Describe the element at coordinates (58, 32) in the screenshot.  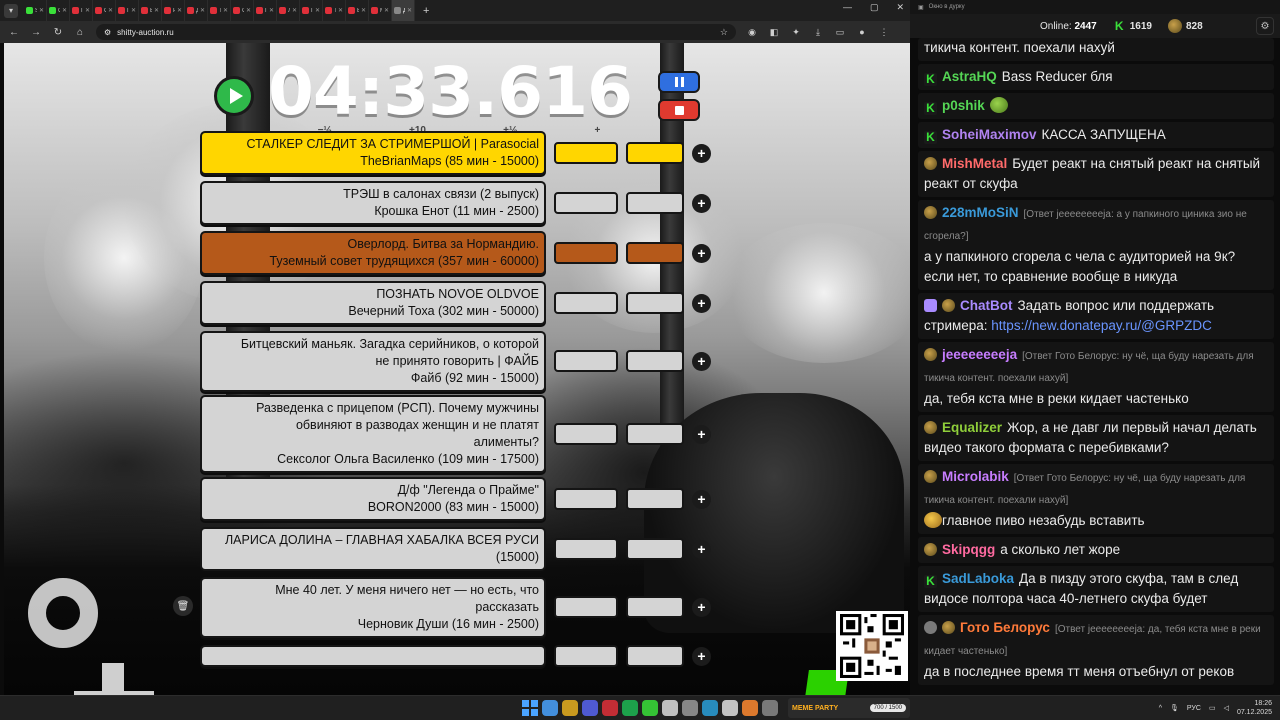
I see `reload-icon: ↻` at that location.